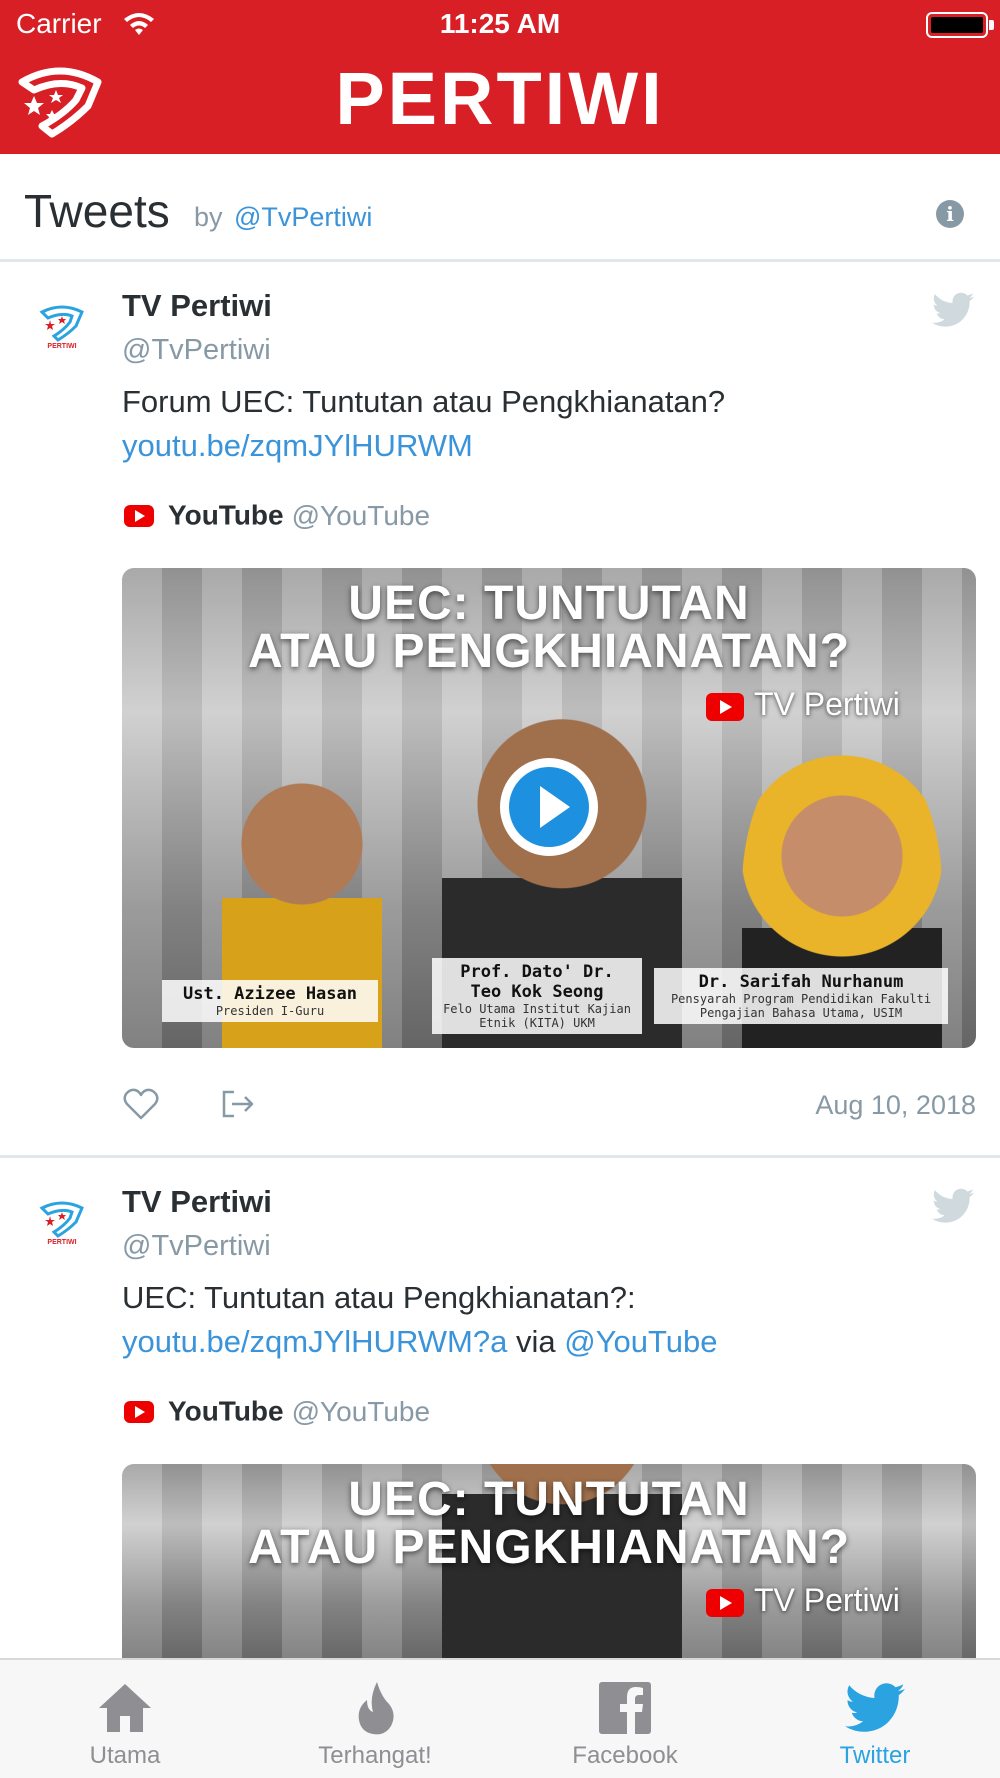 This screenshot has height=1778, width=1000. Describe the element at coordinates (875, 1755) in the screenshot. I see `tab-label: Twitter` at that location.